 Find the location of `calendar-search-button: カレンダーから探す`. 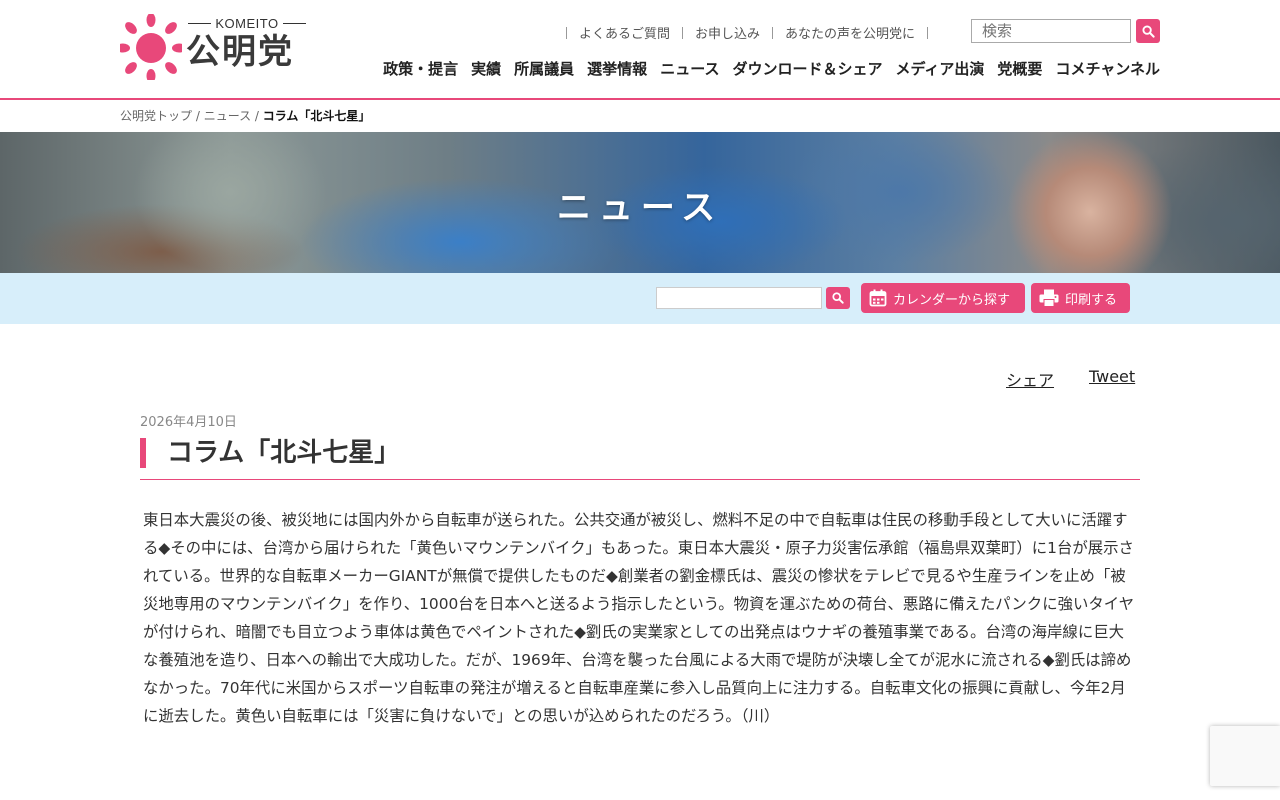

calendar-search-button: カレンダーから探す is located at coordinates (943, 298).